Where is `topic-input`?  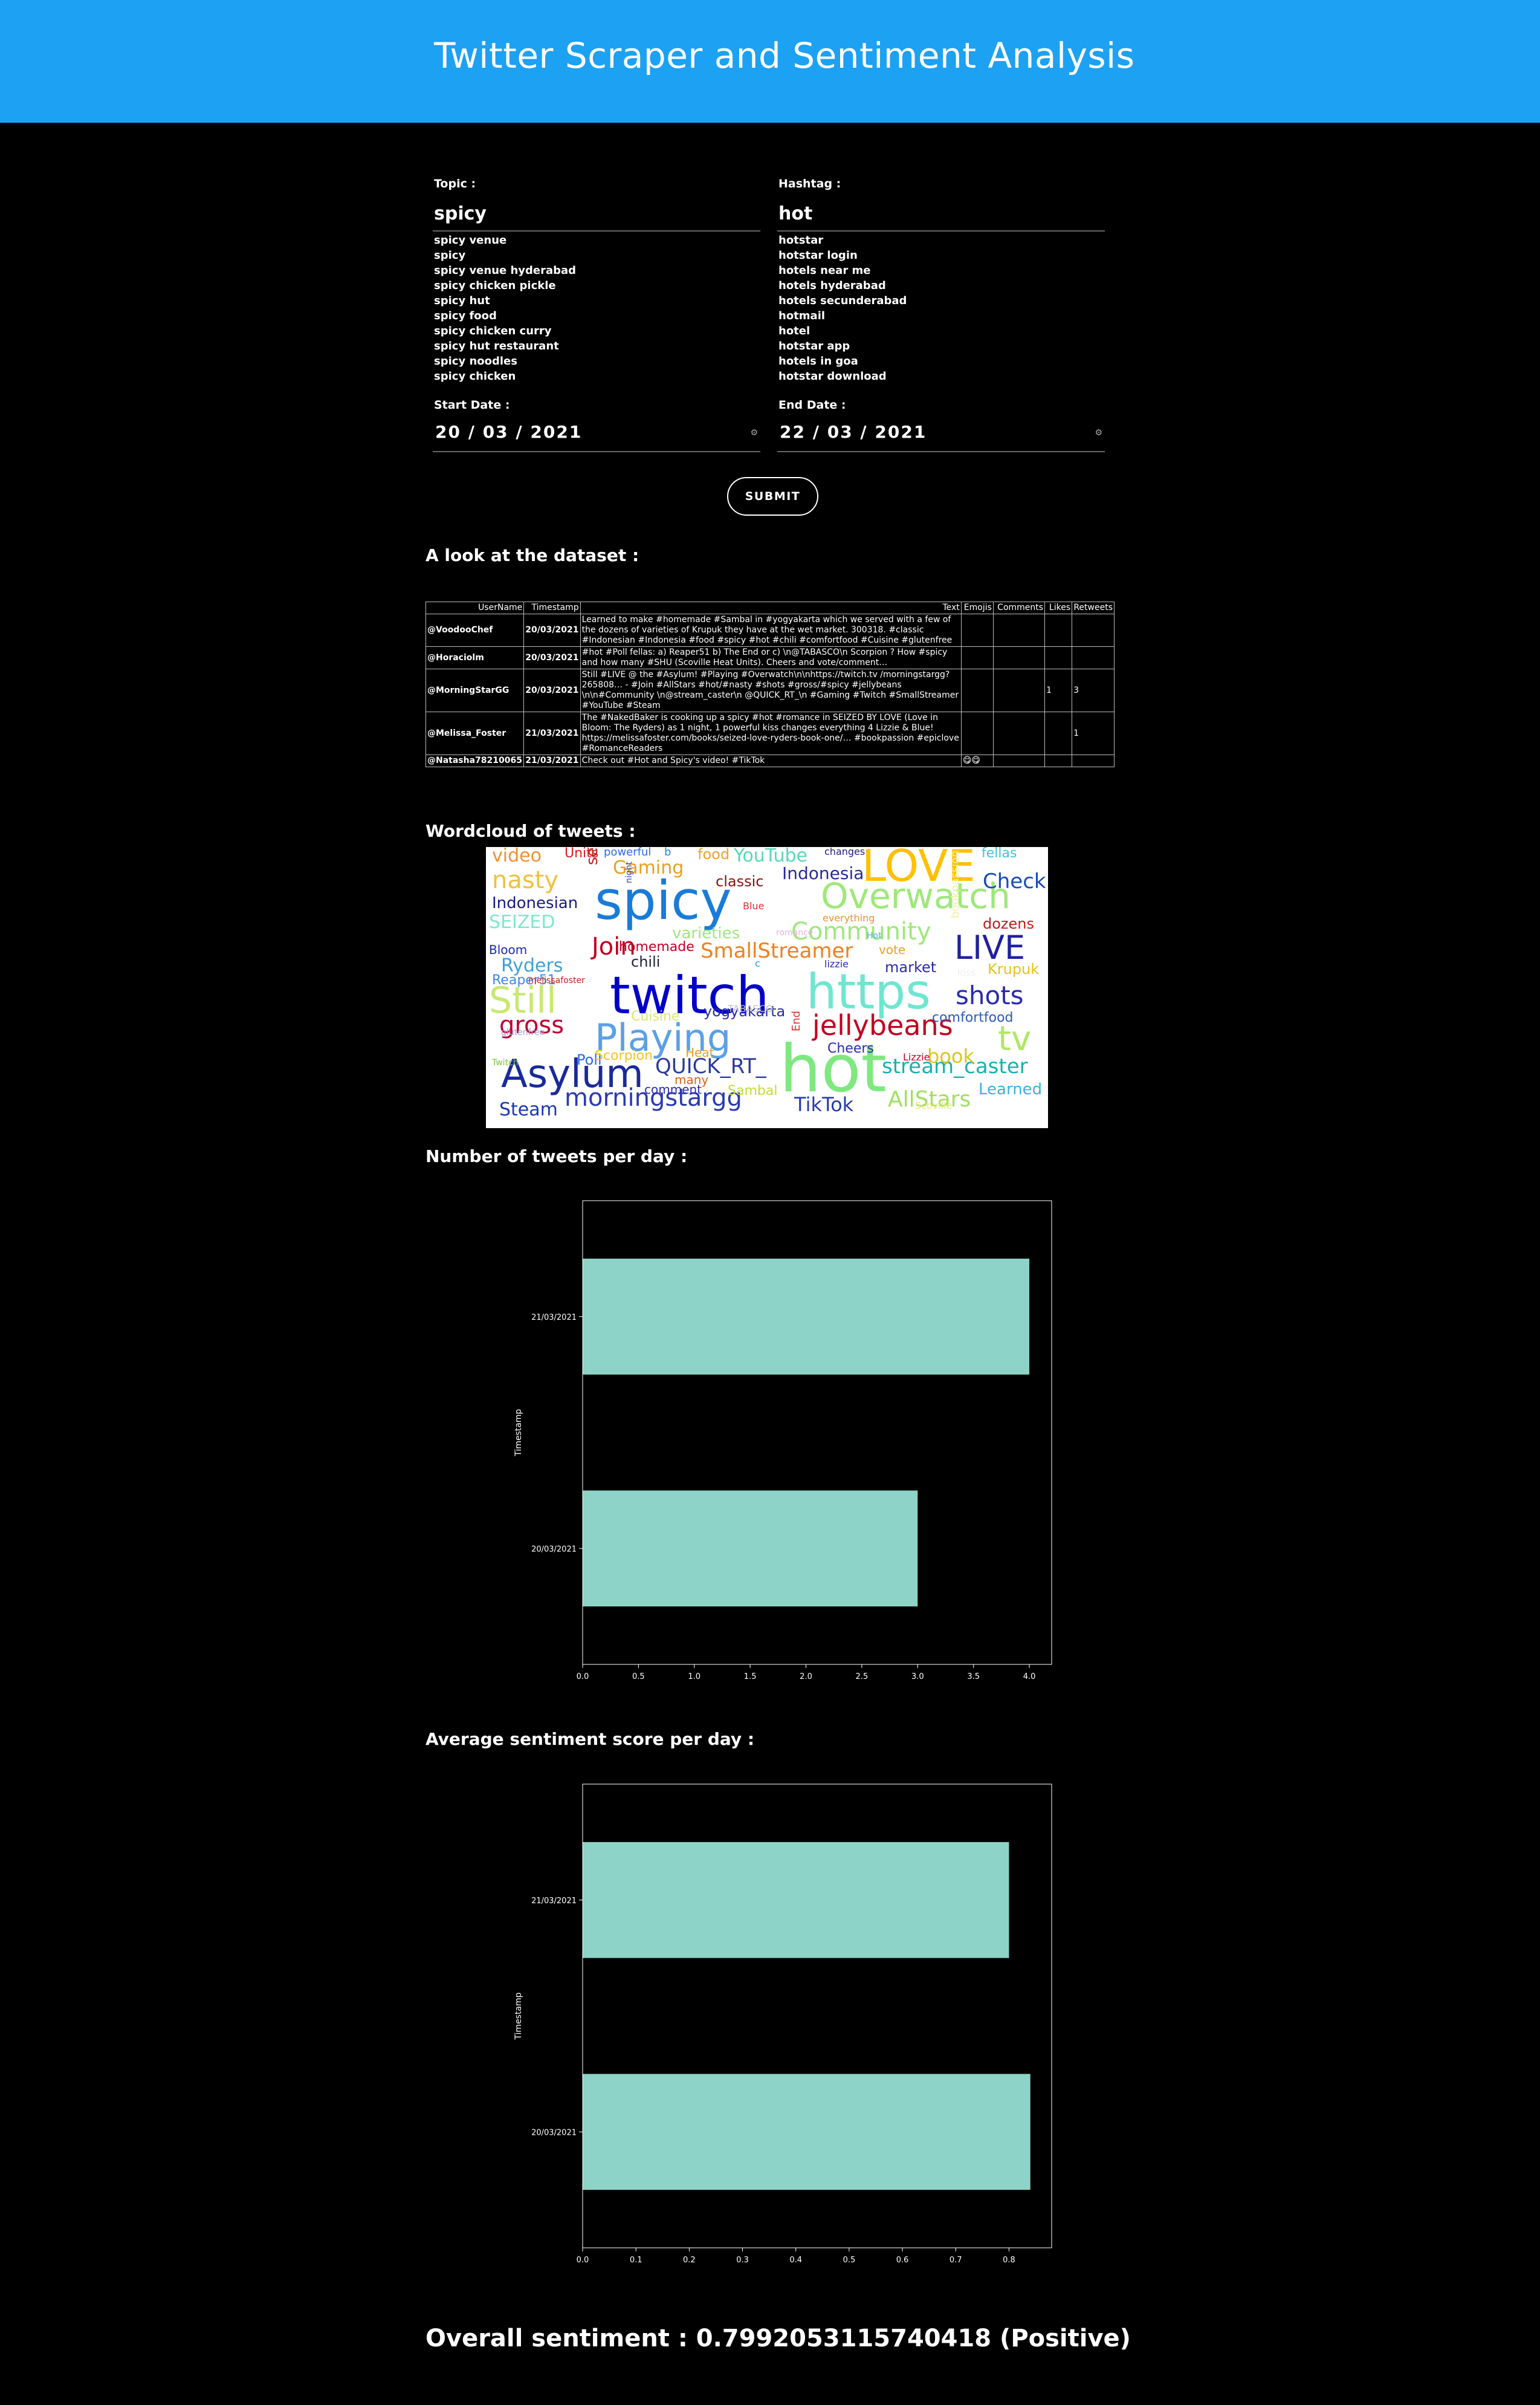 topic-input is located at coordinates (596, 214).